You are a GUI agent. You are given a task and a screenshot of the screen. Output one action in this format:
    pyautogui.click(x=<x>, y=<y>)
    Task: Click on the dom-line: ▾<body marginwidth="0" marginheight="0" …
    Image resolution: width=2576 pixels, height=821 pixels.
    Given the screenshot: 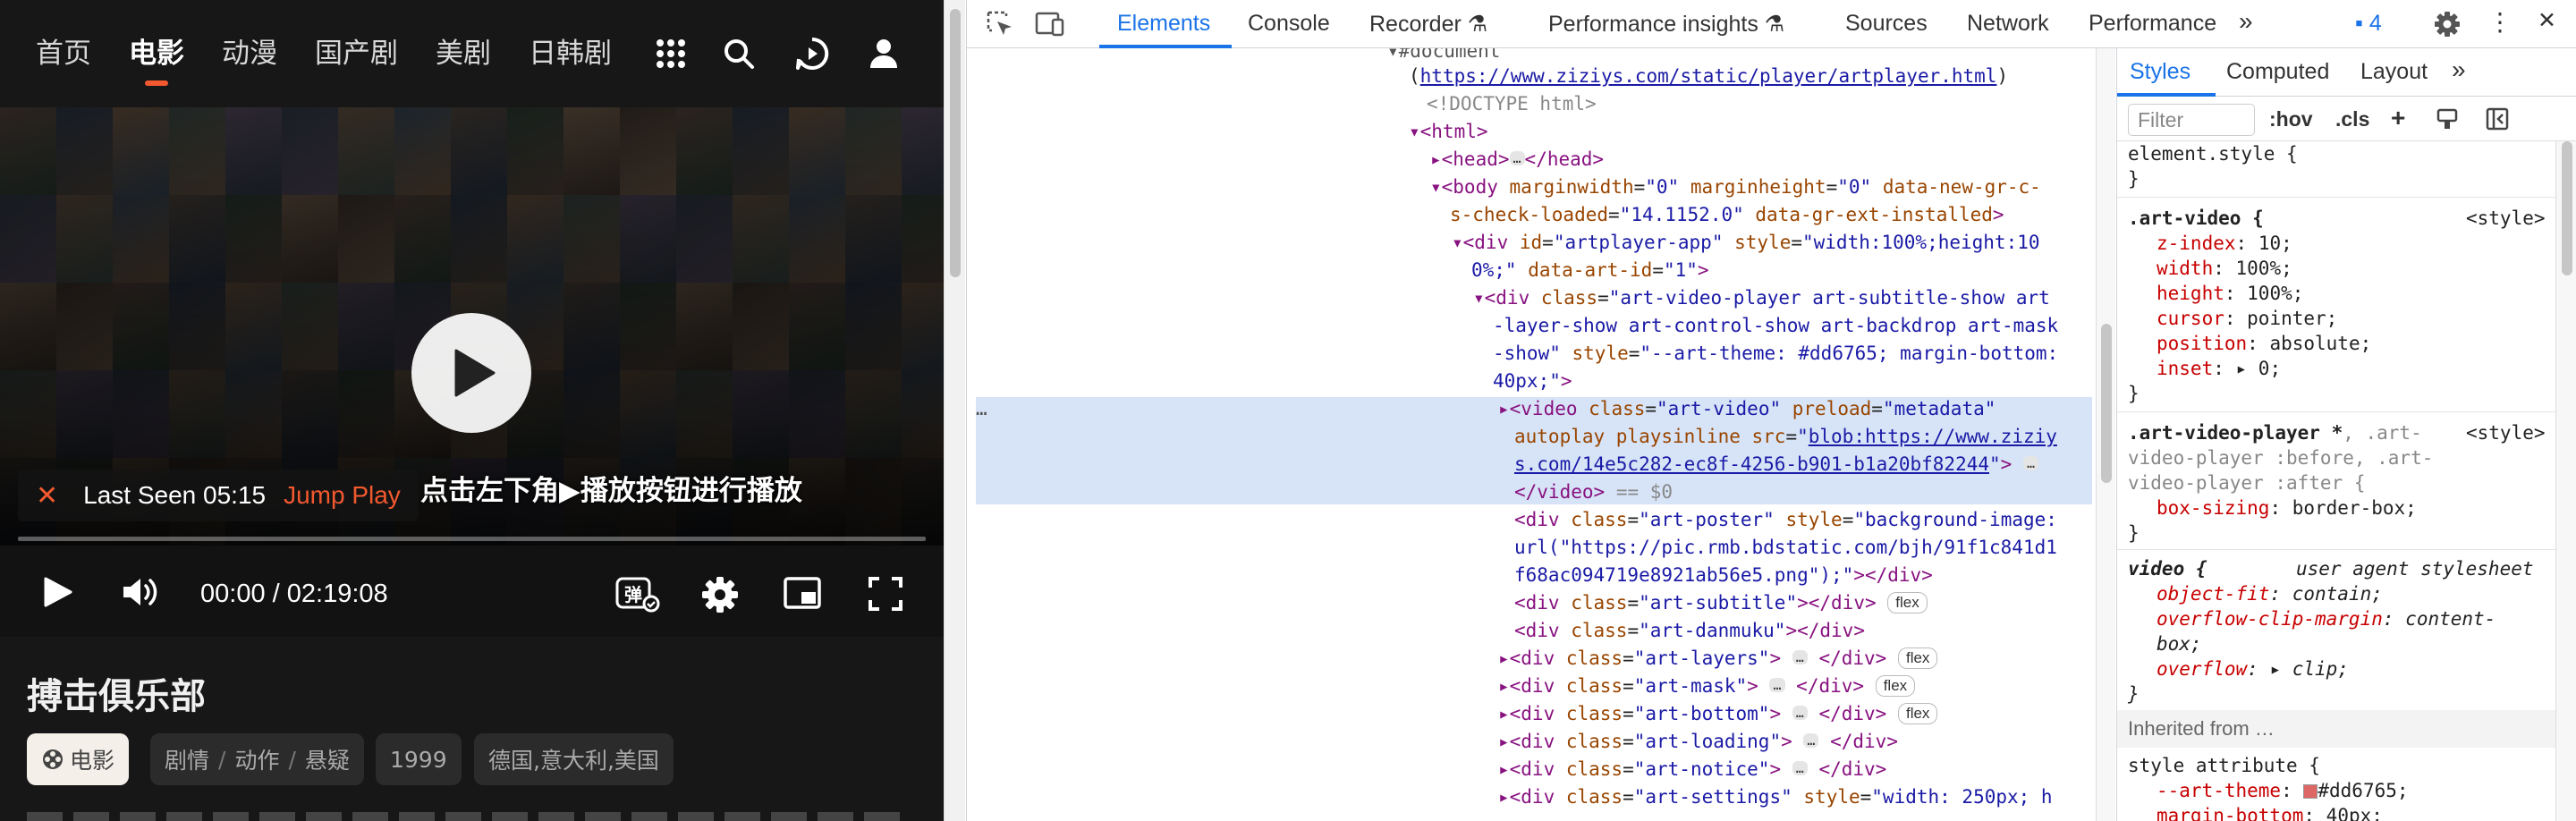 What is the action you would take?
    pyautogui.click(x=1735, y=187)
    